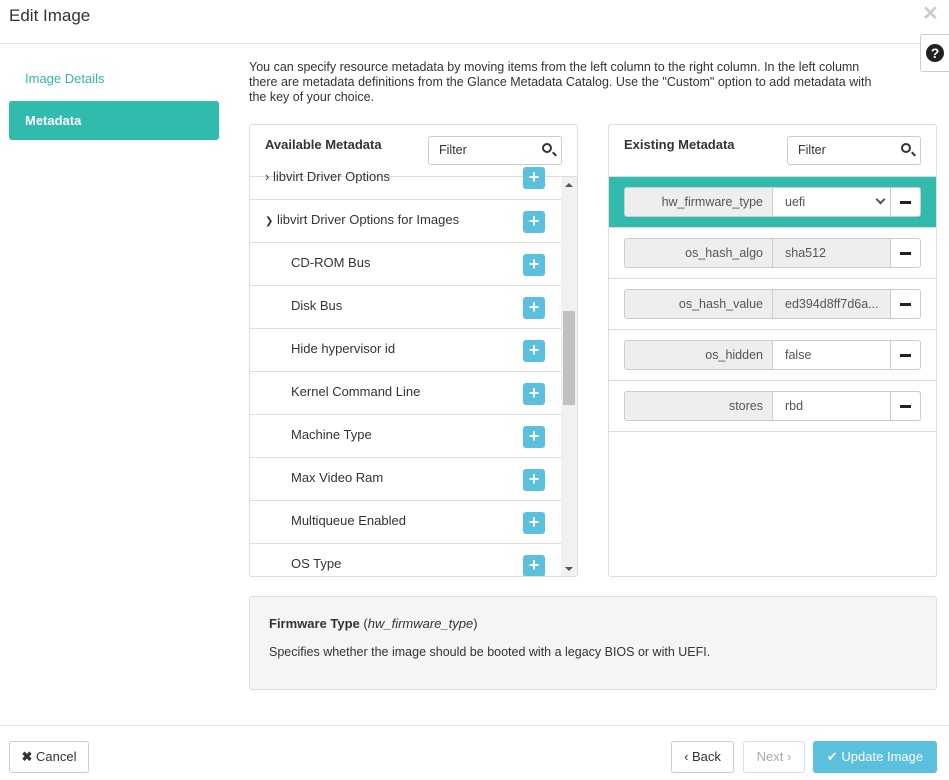 This screenshot has height=780, width=949. Describe the element at coordinates (474, 725) in the screenshot. I see `footer-divider` at that location.